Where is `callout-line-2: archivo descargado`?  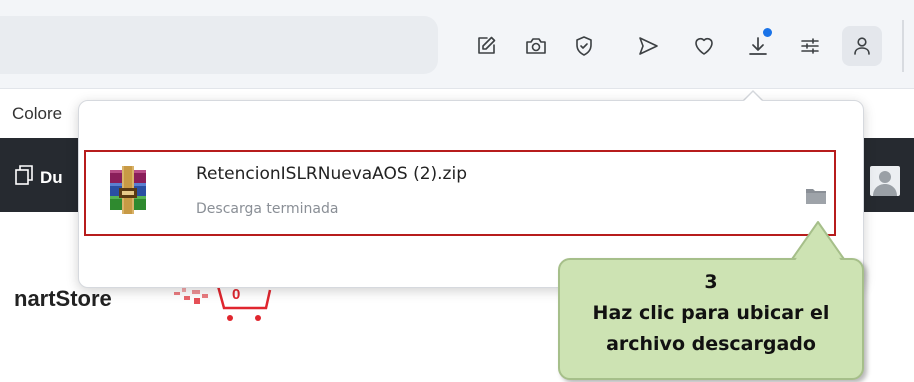 callout-line-2: archivo descargado is located at coordinates (711, 344).